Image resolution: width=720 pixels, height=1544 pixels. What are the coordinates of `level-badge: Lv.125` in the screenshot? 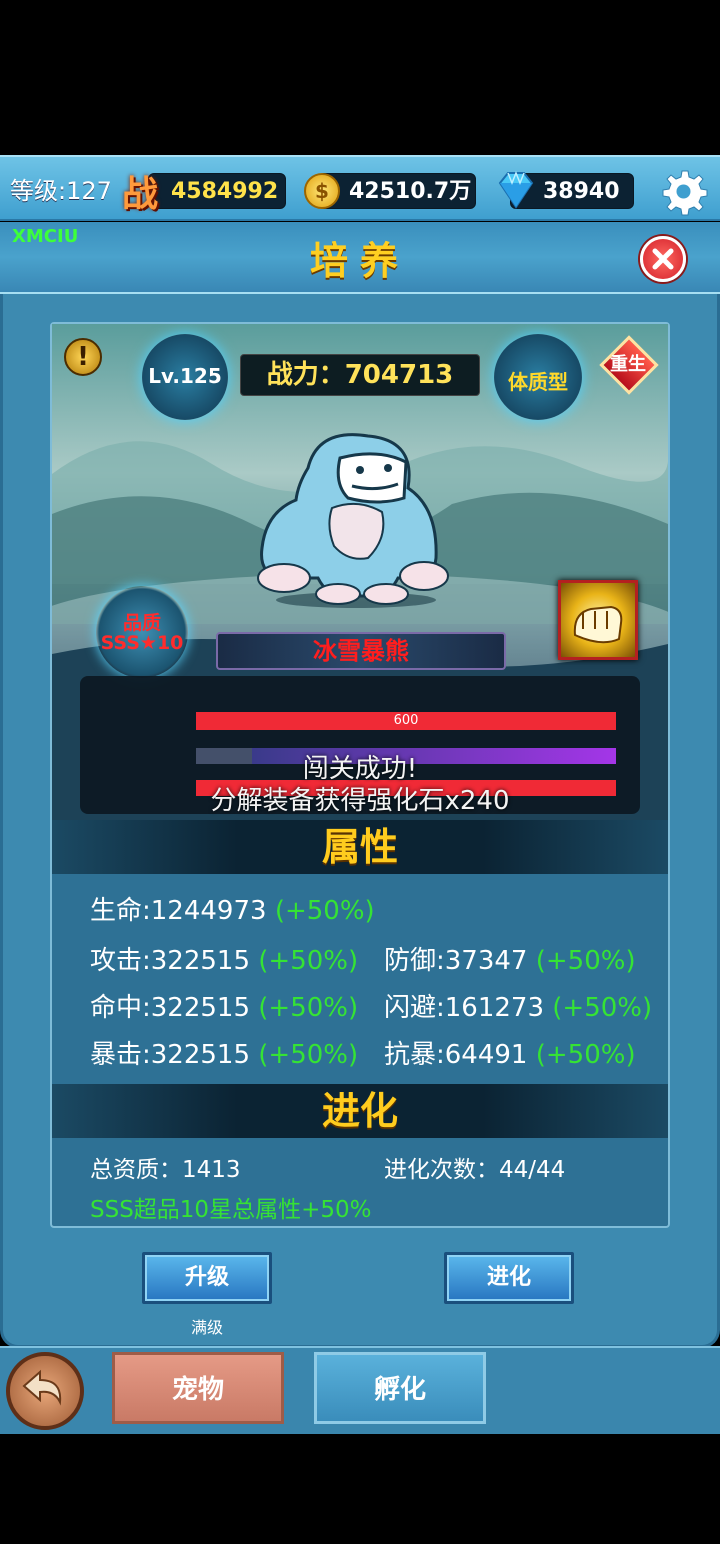 It's located at (185, 377).